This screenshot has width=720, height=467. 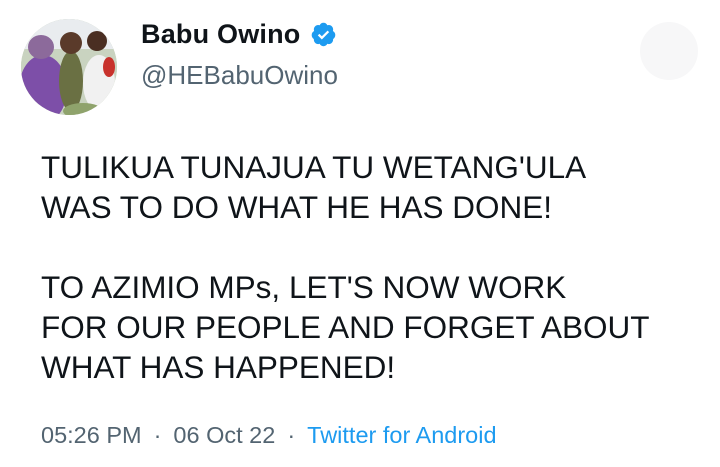 I want to click on verified-badge-icon, so click(x=323, y=34).